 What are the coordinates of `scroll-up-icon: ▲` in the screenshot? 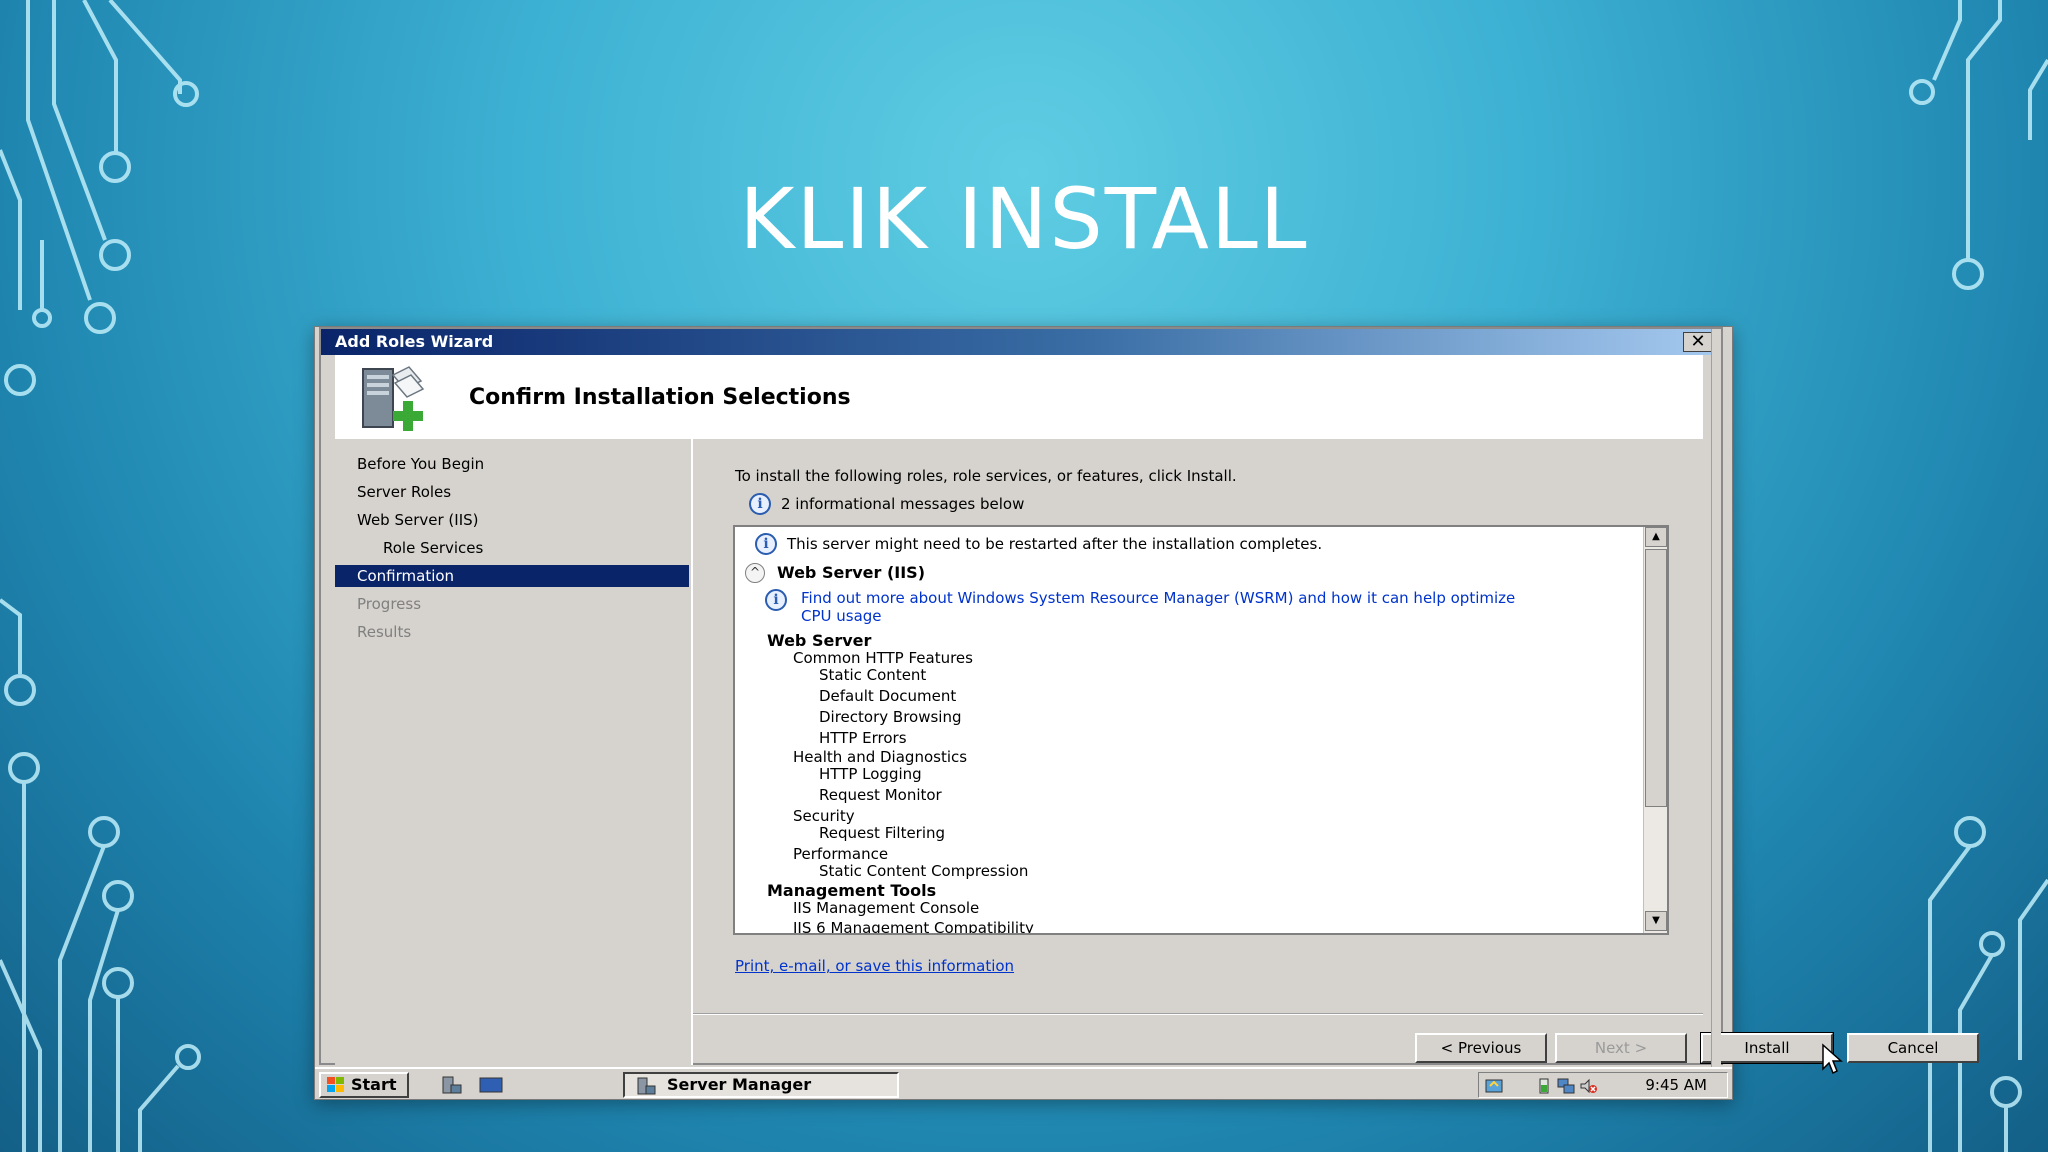 It's located at (1656, 537).